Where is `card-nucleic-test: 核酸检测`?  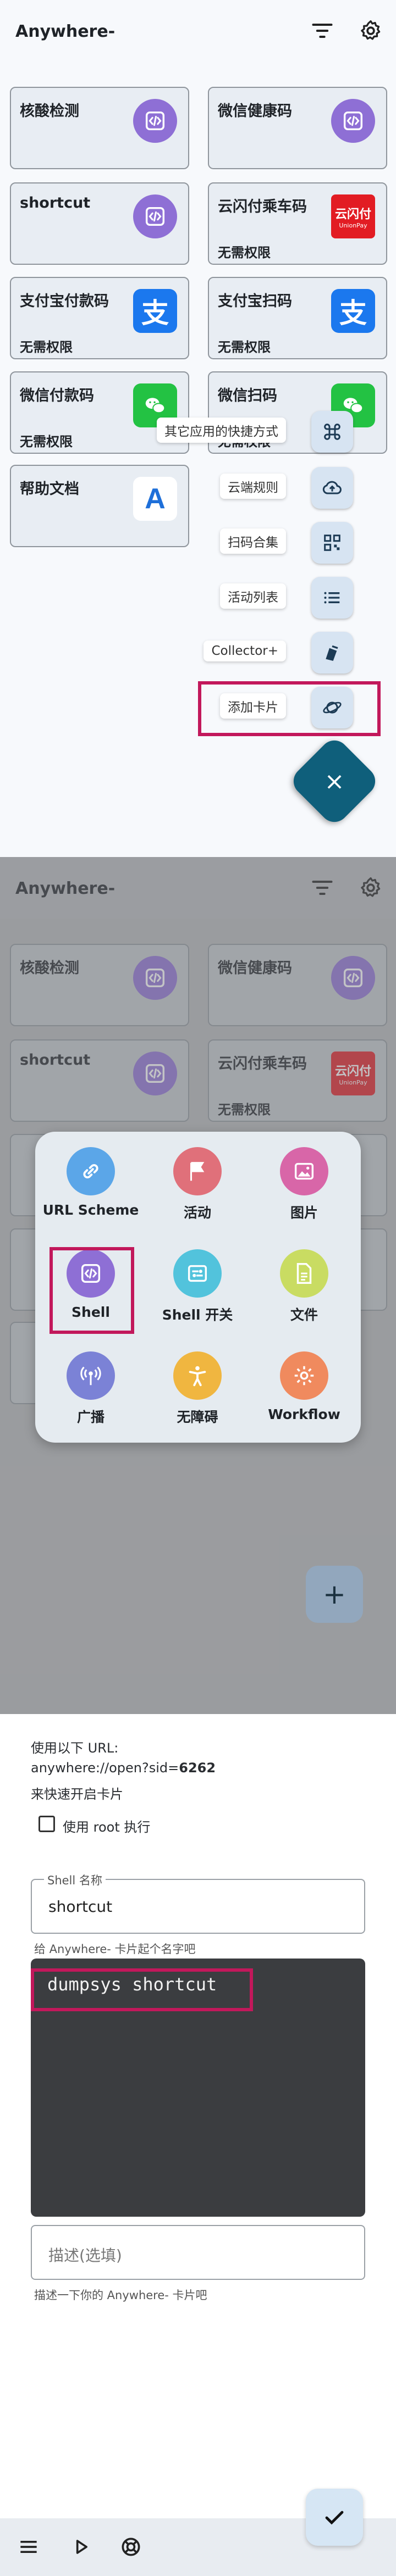 card-nucleic-test: 核酸检测 is located at coordinates (99, 128).